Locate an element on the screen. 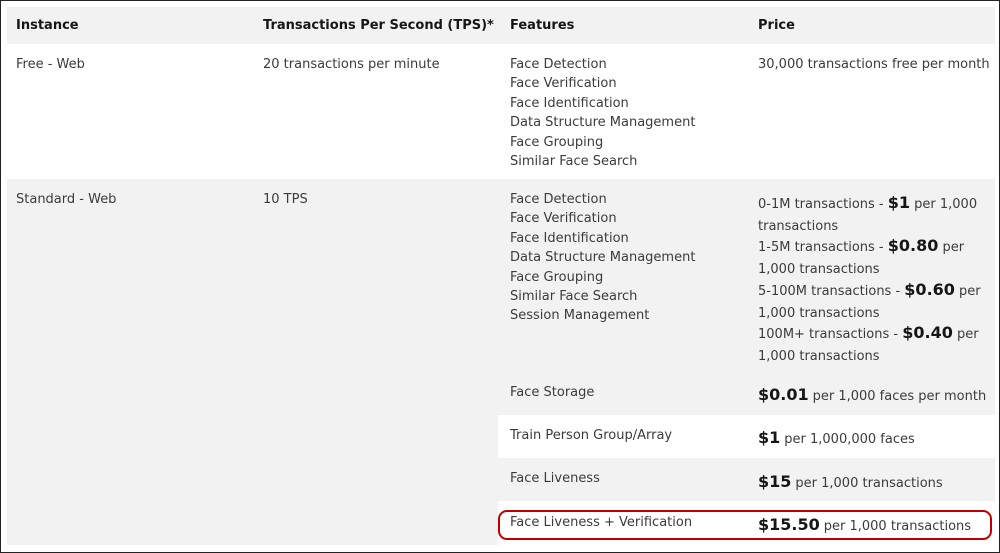 The image size is (1000, 553). addon-unit: per 1,000 faces per month is located at coordinates (899, 396).